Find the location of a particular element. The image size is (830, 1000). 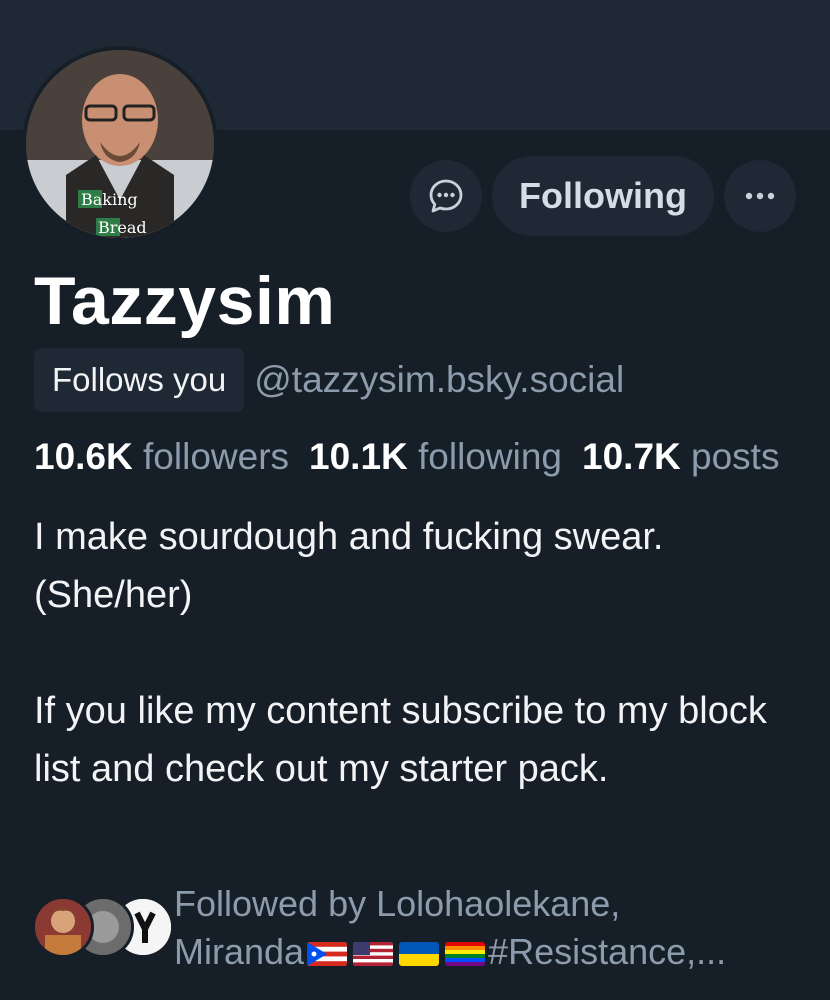

follows-you-badge: Follows you is located at coordinates (139, 380).